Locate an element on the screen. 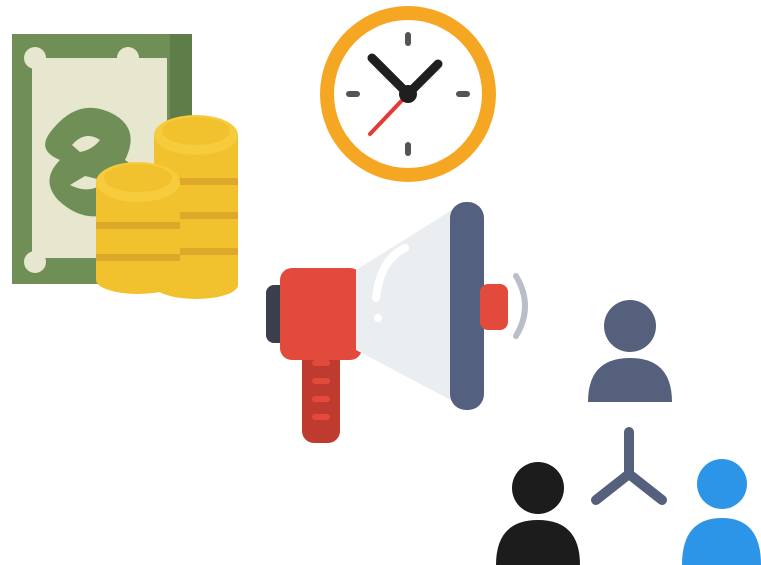 This screenshot has height=565, width=761. megaphone-horn is located at coordinates (407, 305).